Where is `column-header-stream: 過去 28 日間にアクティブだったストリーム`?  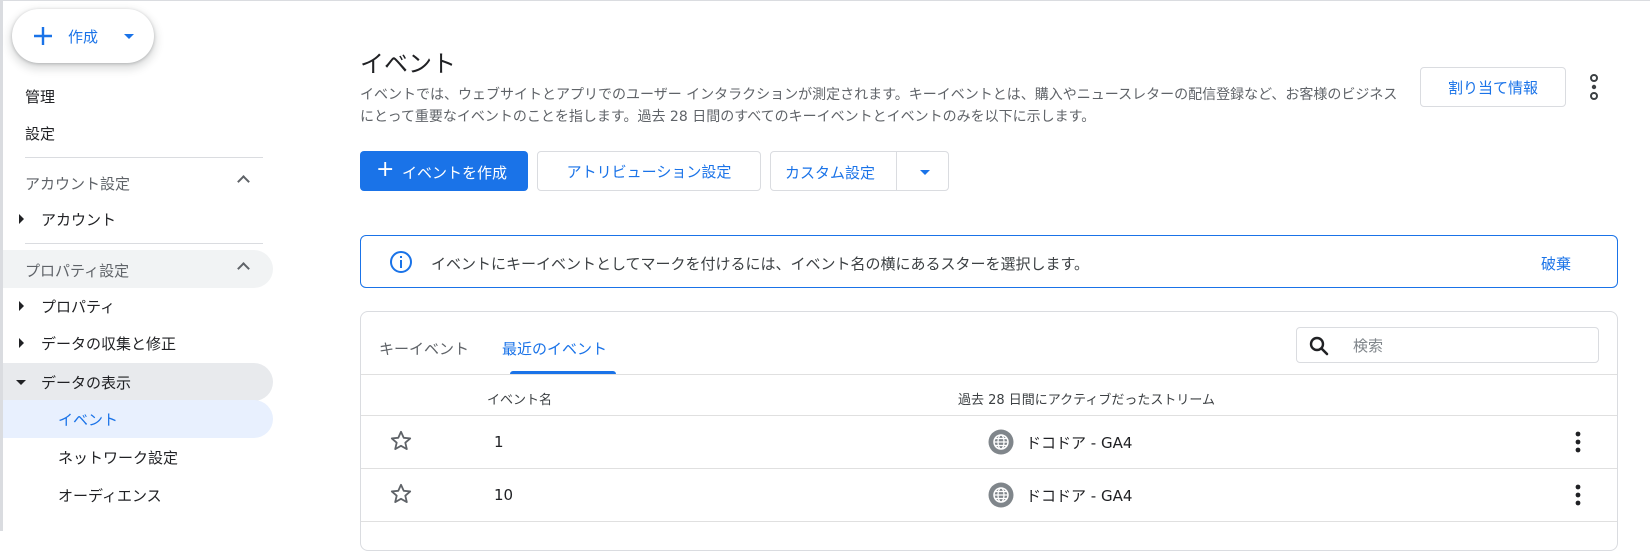 column-header-stream: 過去 28 日間にアクティブだったストリーム is located at coordinates (1086, 400).